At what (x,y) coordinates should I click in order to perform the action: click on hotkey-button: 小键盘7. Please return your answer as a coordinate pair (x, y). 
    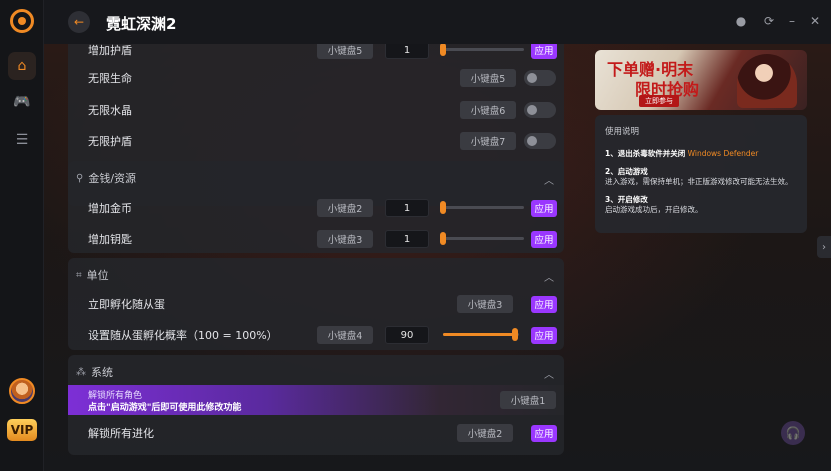
    Looking at the image, I should click on (488, 141).